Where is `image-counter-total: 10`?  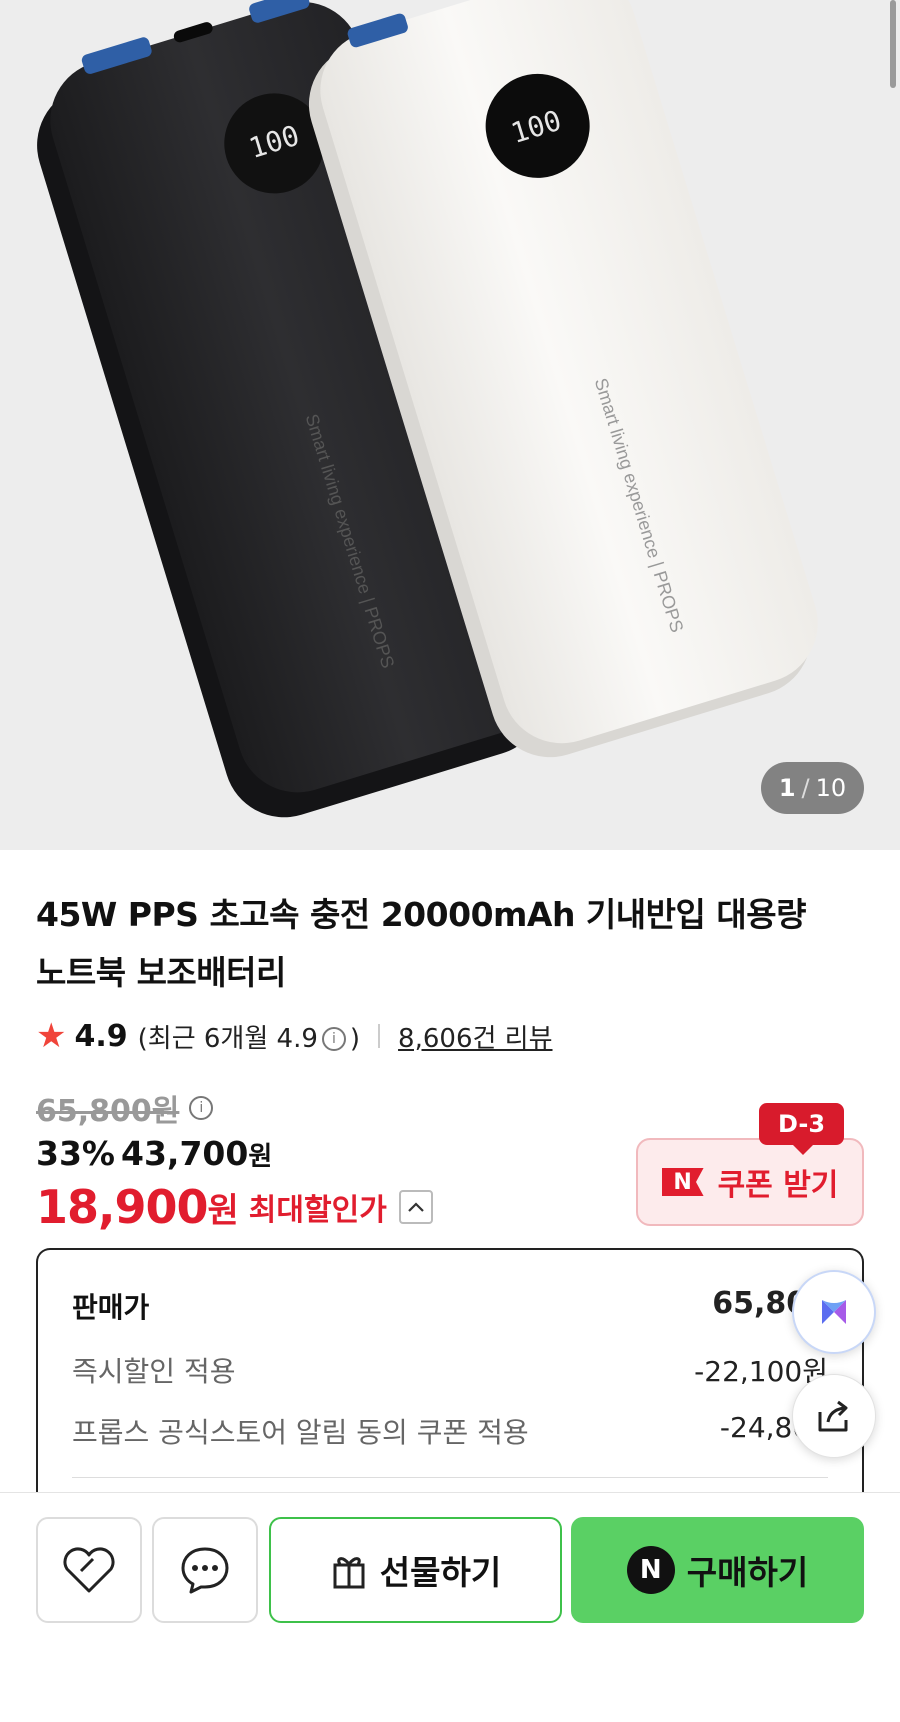 image-counter-total: 10 is located at coordinates (831, 788).